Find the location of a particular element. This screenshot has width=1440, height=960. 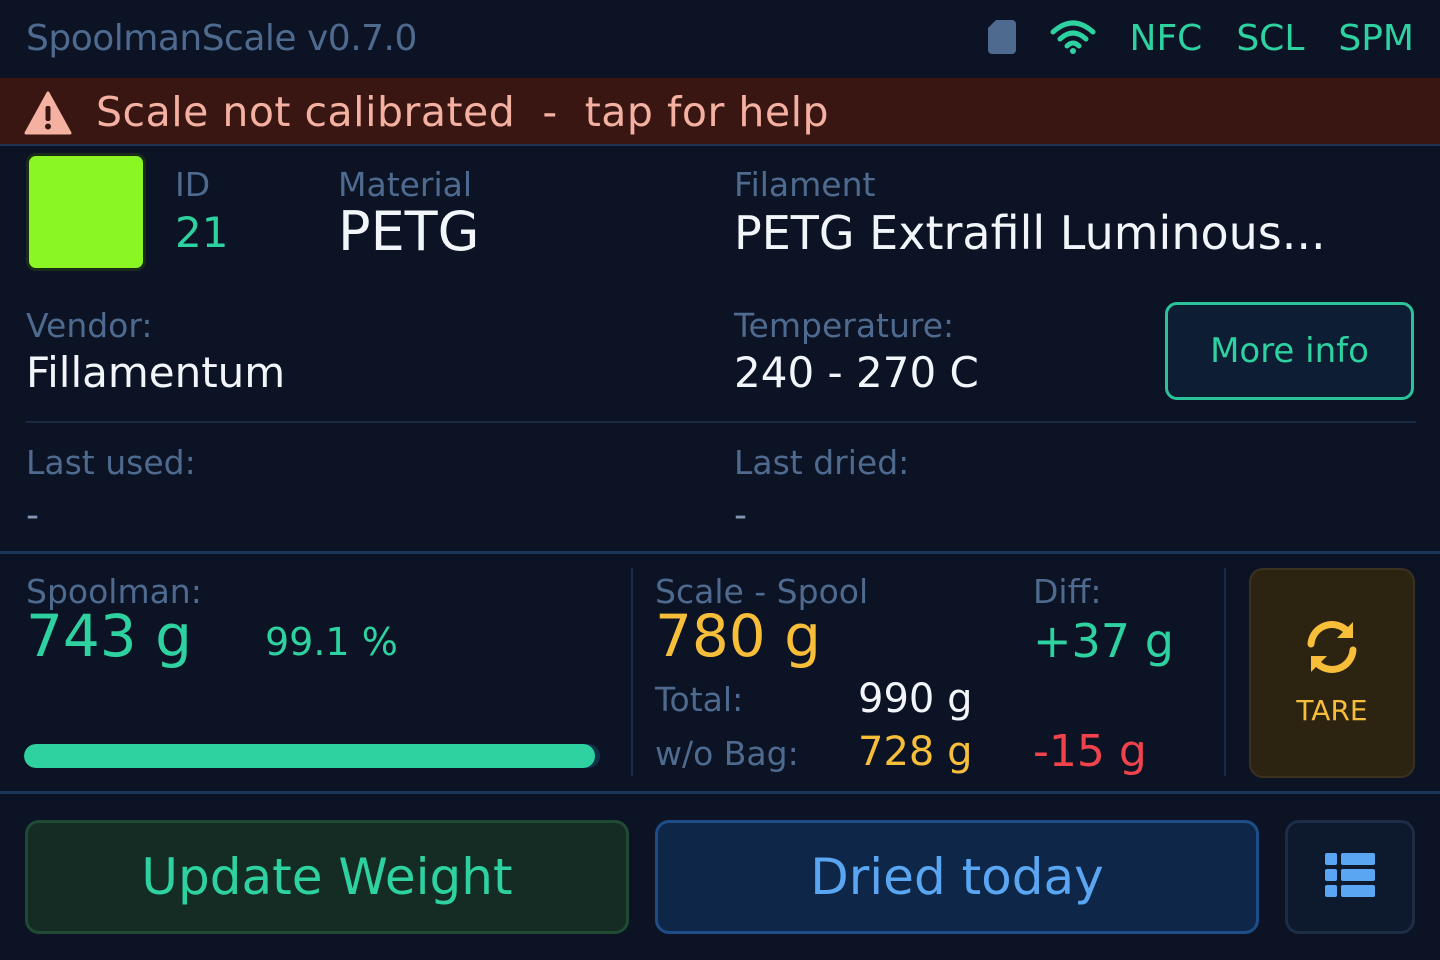

app-title: SpoolmanScale v0.7.0 is located at coordinates (221, 38).